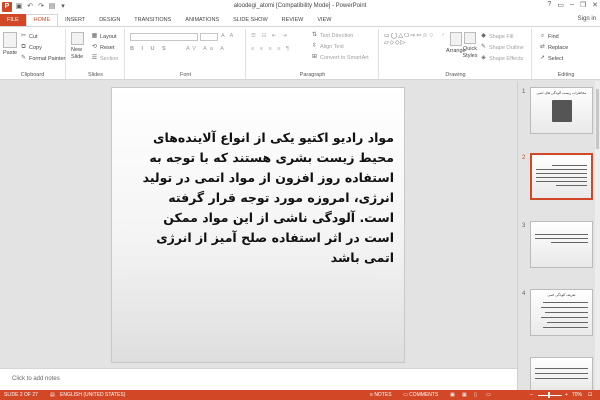 The width and height of the screenshot is (600, 400). Describe the element at coordinates (75, 20) in the screenshot. I see `tab-insert: INSERT` at that location.